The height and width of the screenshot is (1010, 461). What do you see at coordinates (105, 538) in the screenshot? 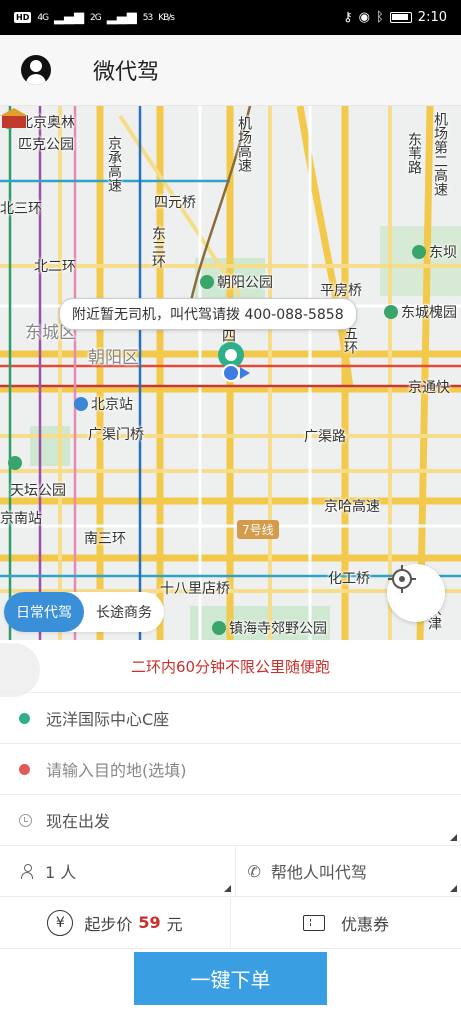
I see `map-label-nansanhuan: 南三环` at bounding box center [105, 538].